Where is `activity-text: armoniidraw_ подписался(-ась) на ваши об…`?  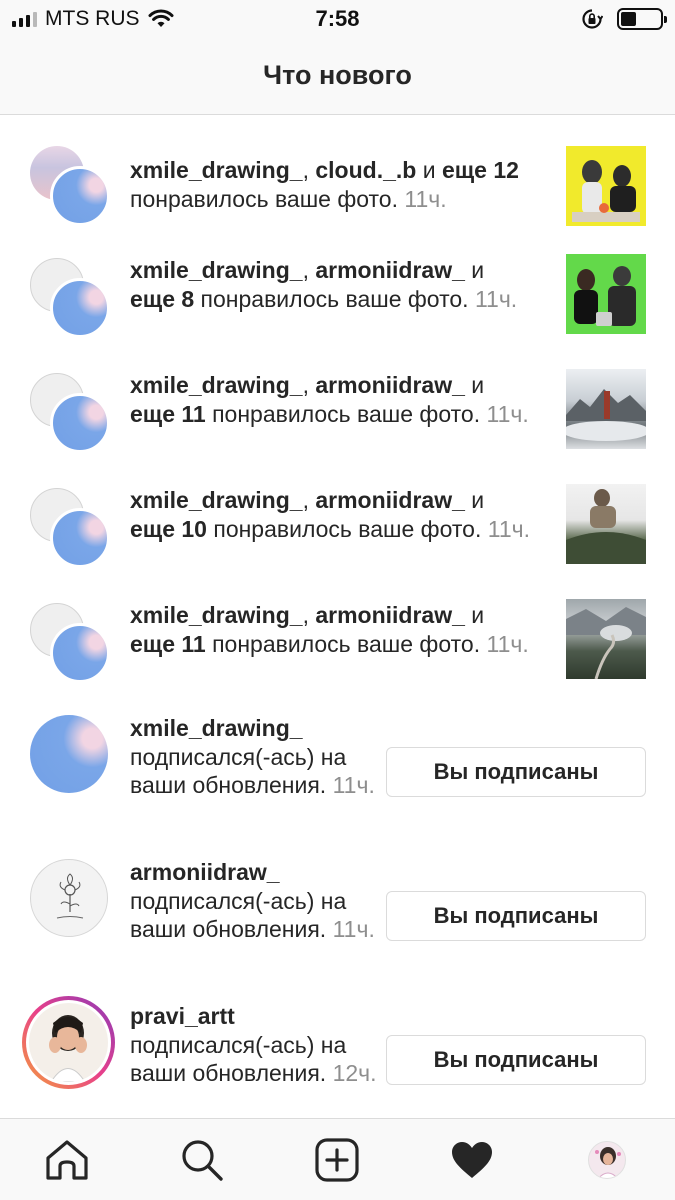
activity-text: armoniidraw_ подписался(-ась) на ваши об… is located at coordinates (252, 900).